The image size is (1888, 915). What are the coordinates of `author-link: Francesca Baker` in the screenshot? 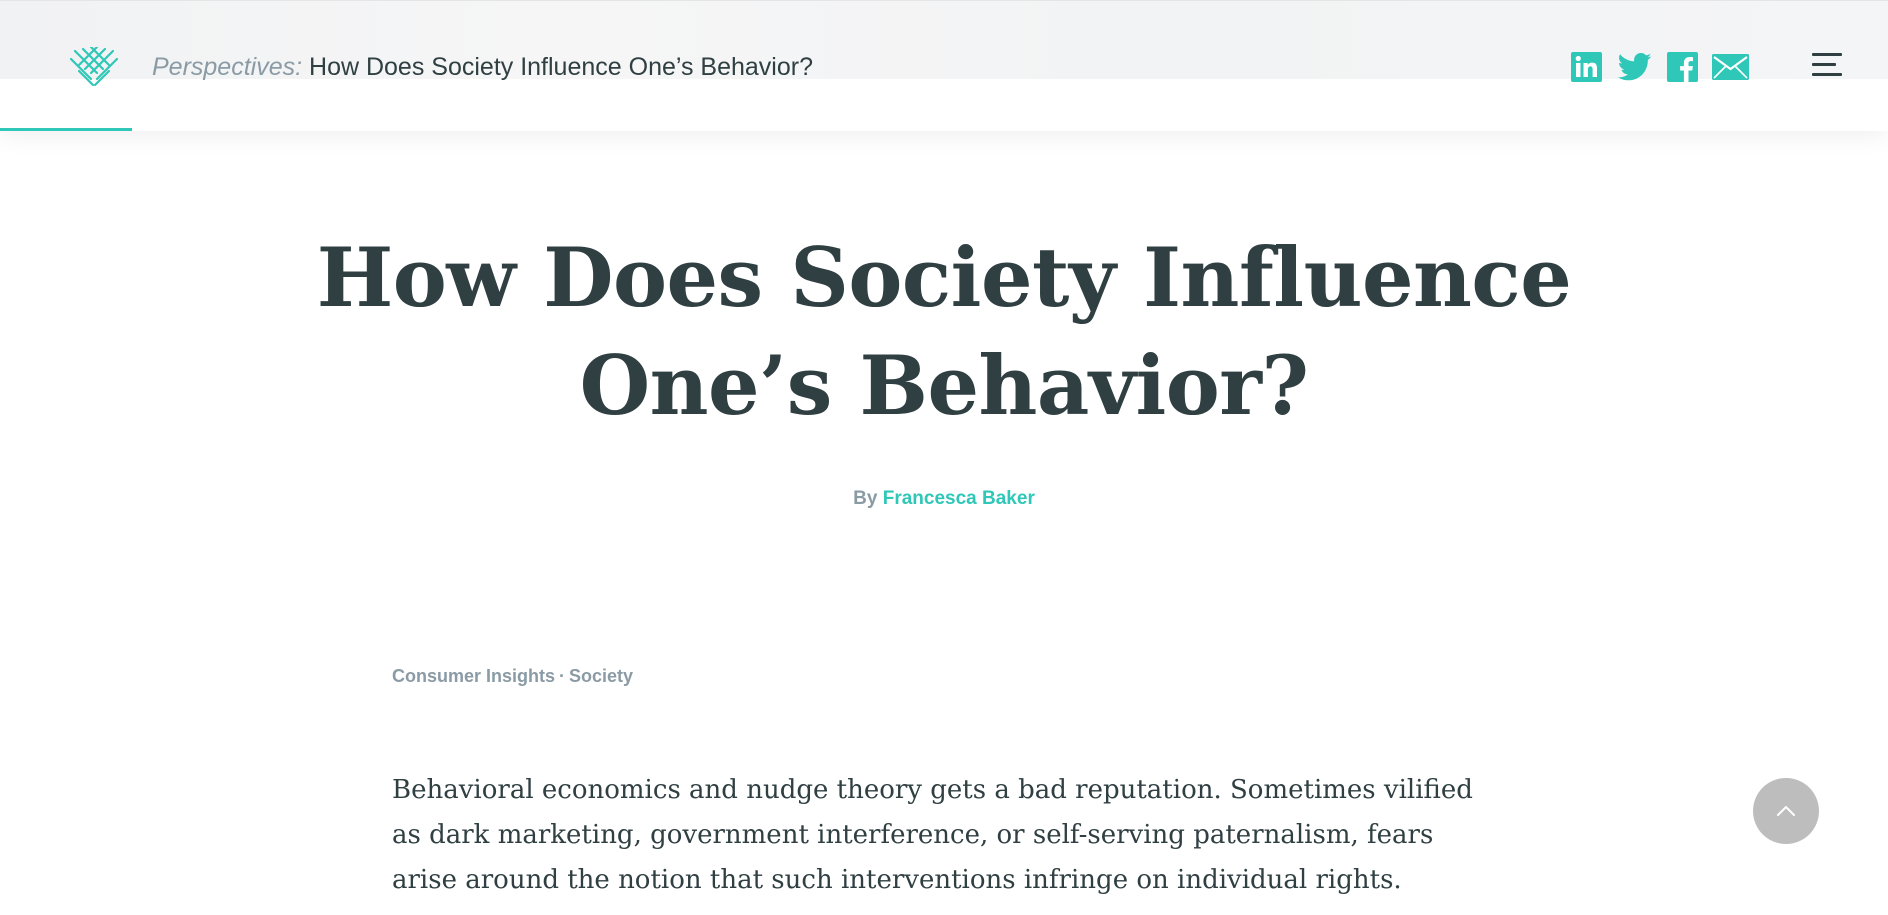 It's located at (959, 498).